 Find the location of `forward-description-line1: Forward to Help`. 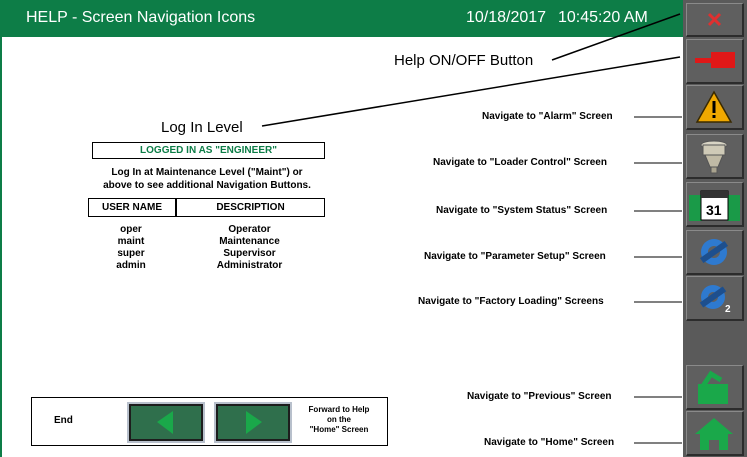

forward-description-line1: Forward to Help is located at coordinates (339, 409).